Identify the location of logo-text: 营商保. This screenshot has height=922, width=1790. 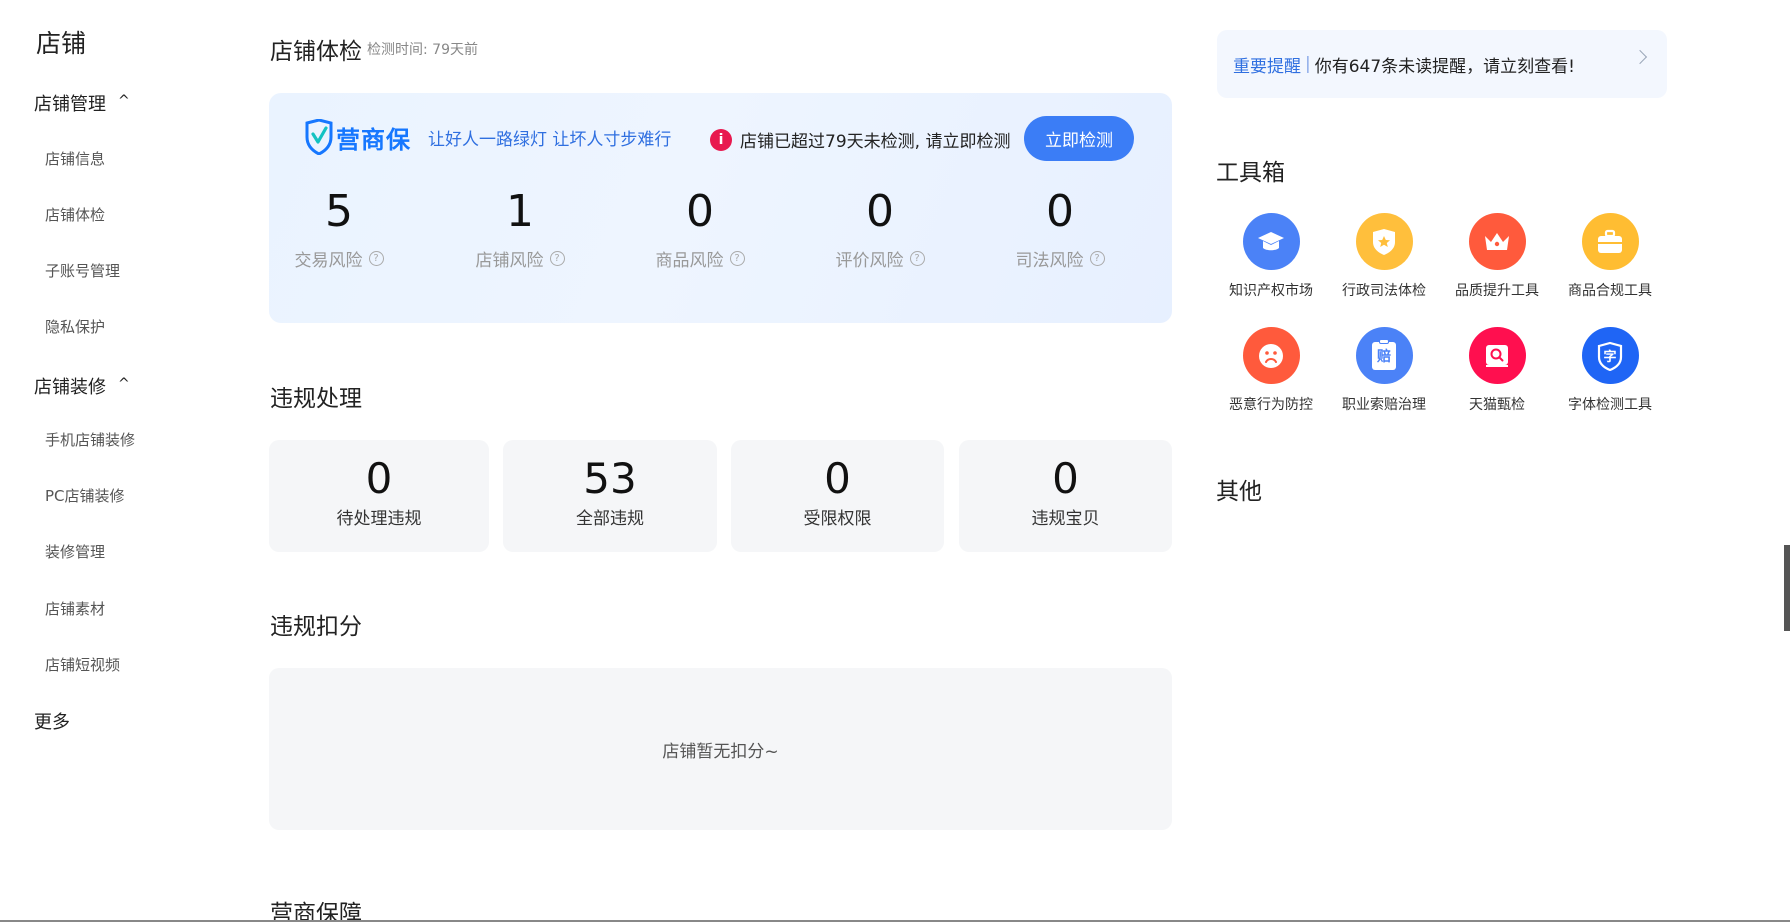
(373, 139).